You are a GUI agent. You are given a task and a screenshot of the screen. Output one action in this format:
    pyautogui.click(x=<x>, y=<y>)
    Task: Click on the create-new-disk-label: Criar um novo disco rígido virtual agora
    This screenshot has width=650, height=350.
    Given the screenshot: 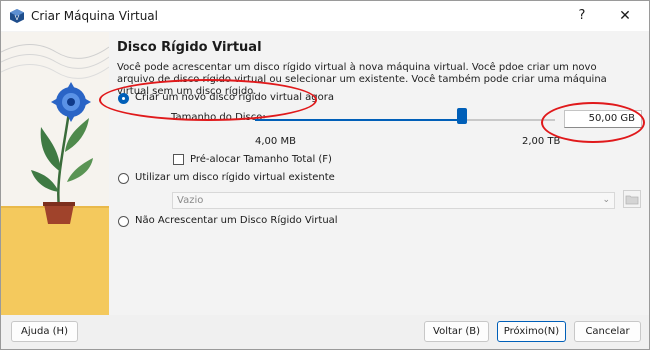 What is the action you would take?
    pyautogui.click(x=234, y=97)
    